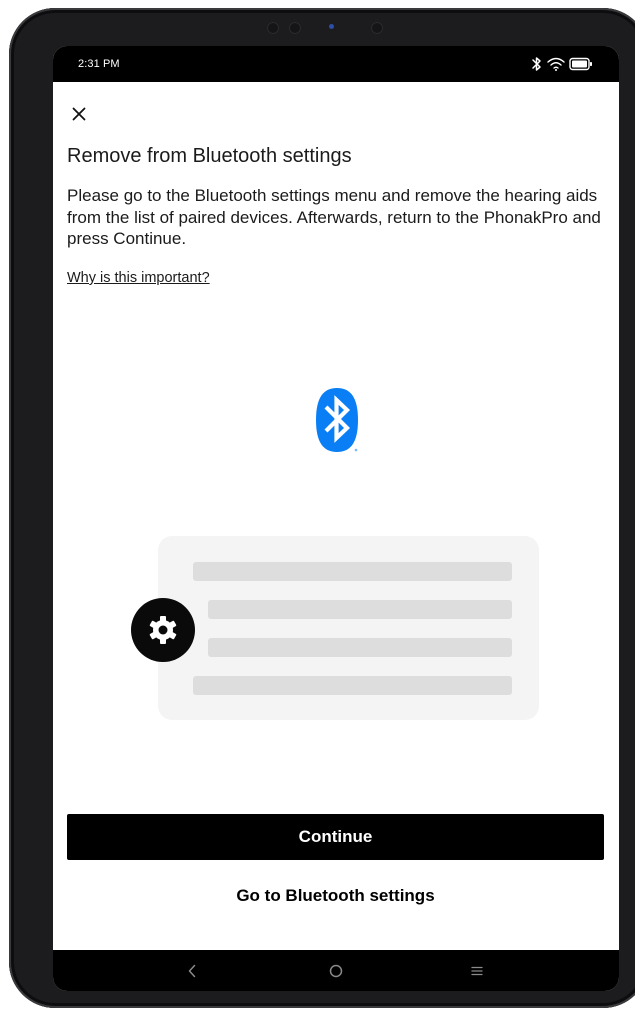 This screenshot has height=1010, width=635. Describe the element at coordinates (138, 278) in the screenshot. I see `why-important-link: Why is this important?` at that location.